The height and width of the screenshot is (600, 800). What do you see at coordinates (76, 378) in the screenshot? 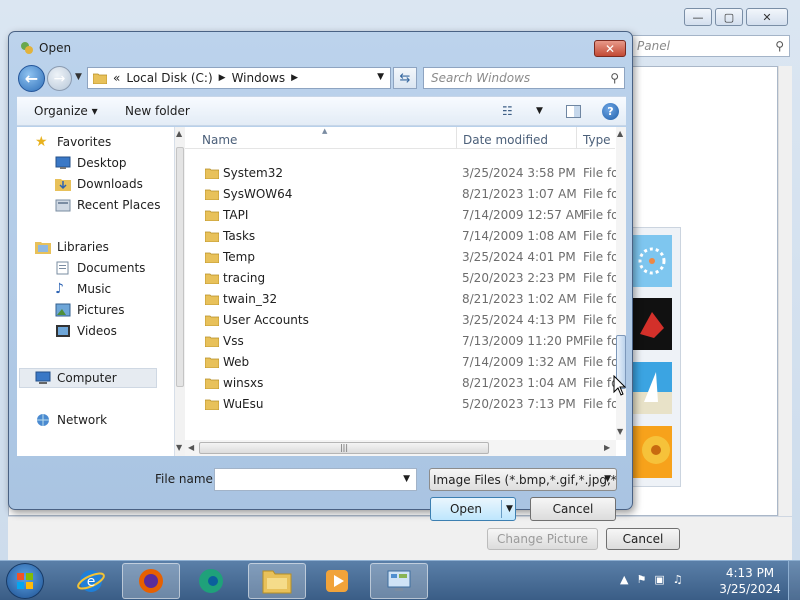
I see `nav-computer: Computer` at bounding box center [76, 378].